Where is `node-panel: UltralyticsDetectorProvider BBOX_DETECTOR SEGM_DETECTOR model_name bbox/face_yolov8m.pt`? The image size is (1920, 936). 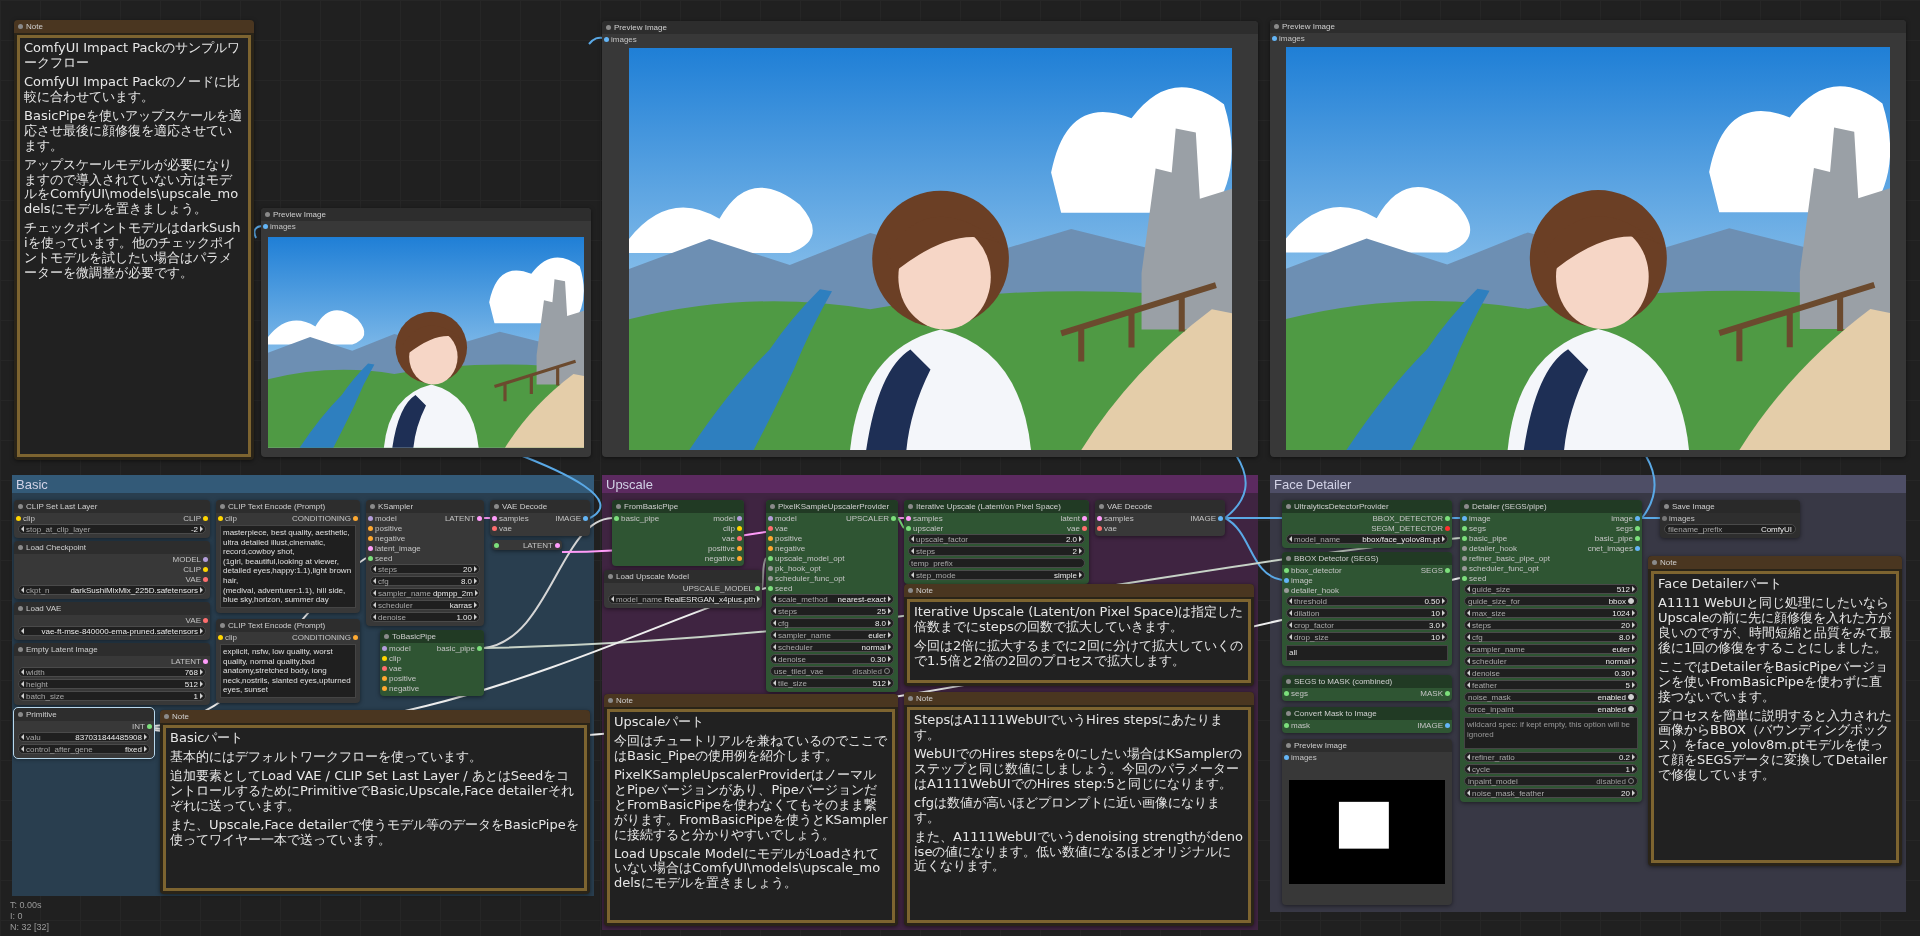
node-panel: UltralyticsDetectorProvider BBOX_DETECTOR SEGM_DETECTOR model_name bbox/face_yolov8m.pt is located at coordinates (1367, 524).